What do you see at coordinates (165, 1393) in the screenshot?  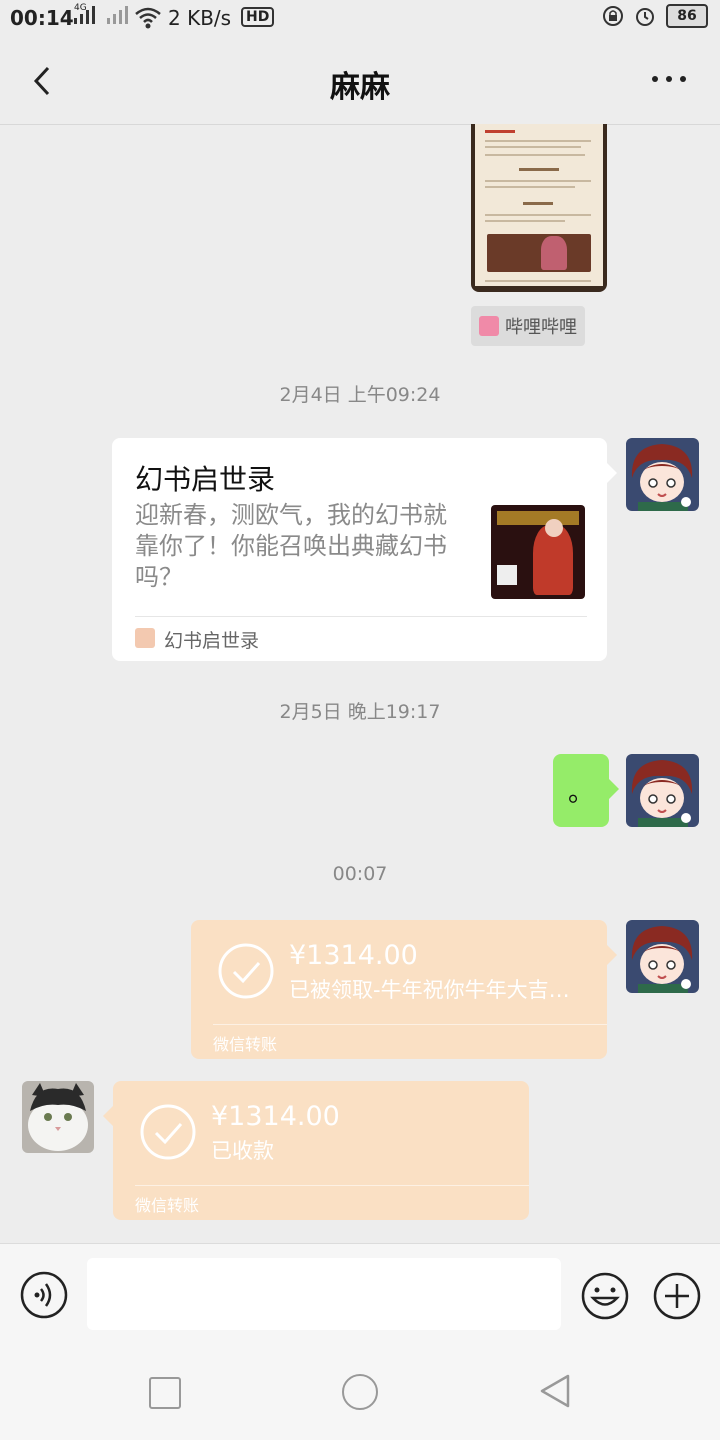 I see `recents-icon` at bounding box center [165, 1393].